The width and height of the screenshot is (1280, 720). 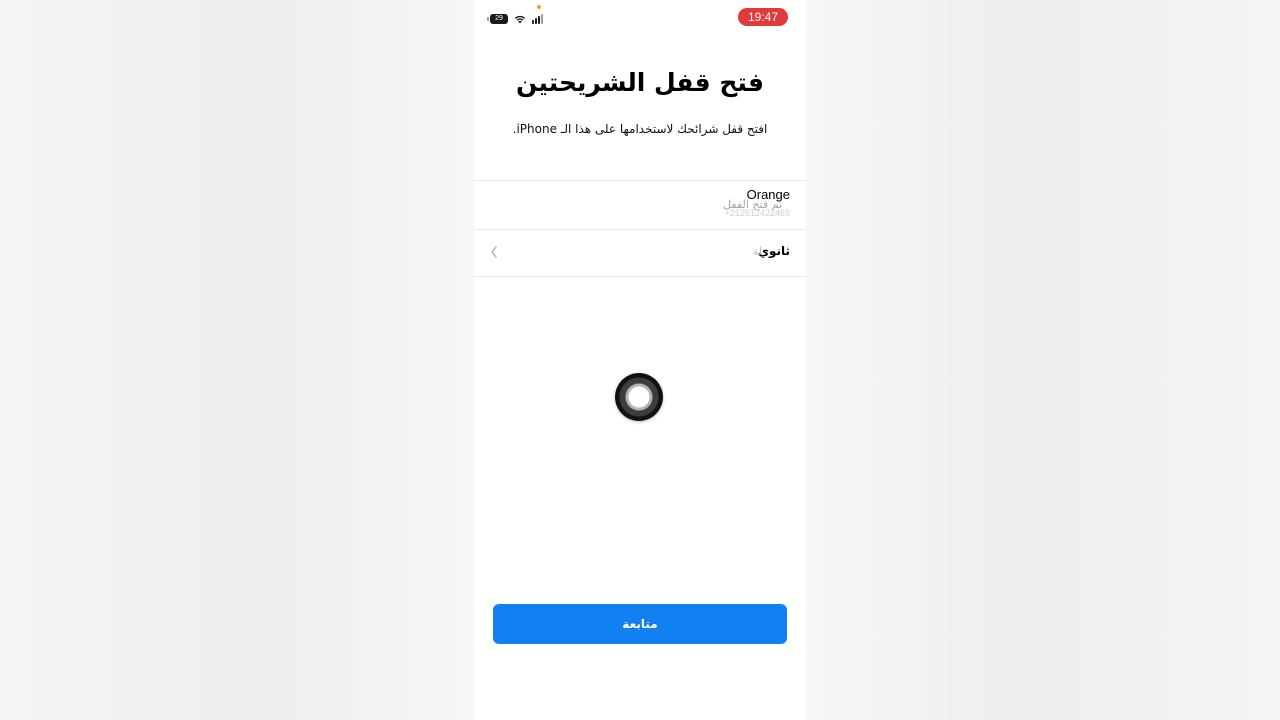 I want to click on sim-phone-number: +212612422469, so click(x=757, y=213).